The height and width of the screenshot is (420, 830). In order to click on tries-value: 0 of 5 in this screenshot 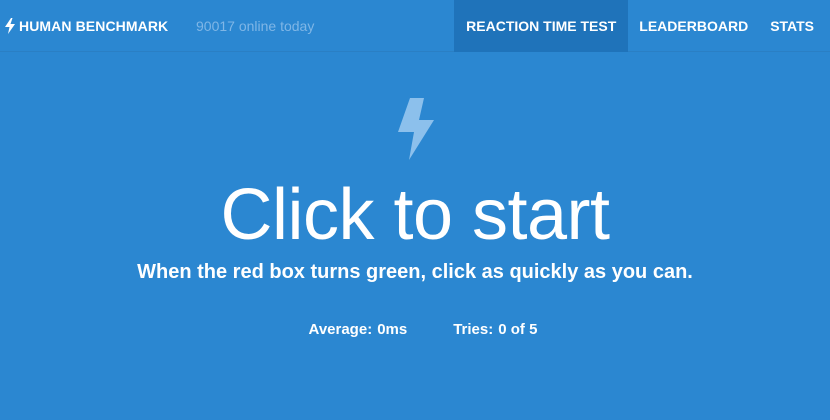, I will do `click(518, 329)`.